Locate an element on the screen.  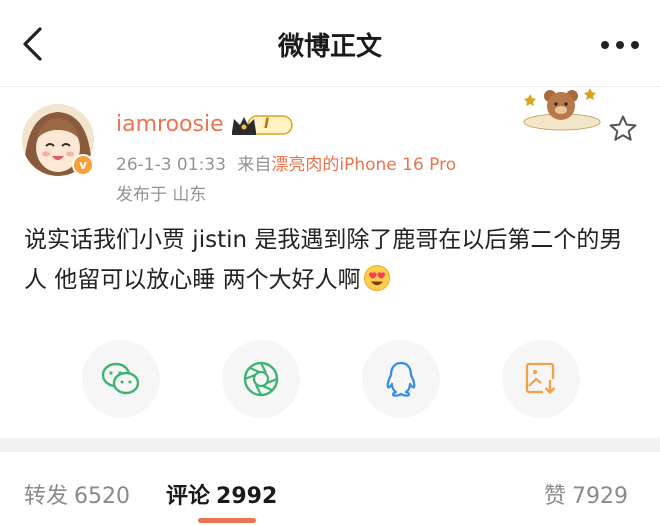
more-button is located at coordinates (620, 45).